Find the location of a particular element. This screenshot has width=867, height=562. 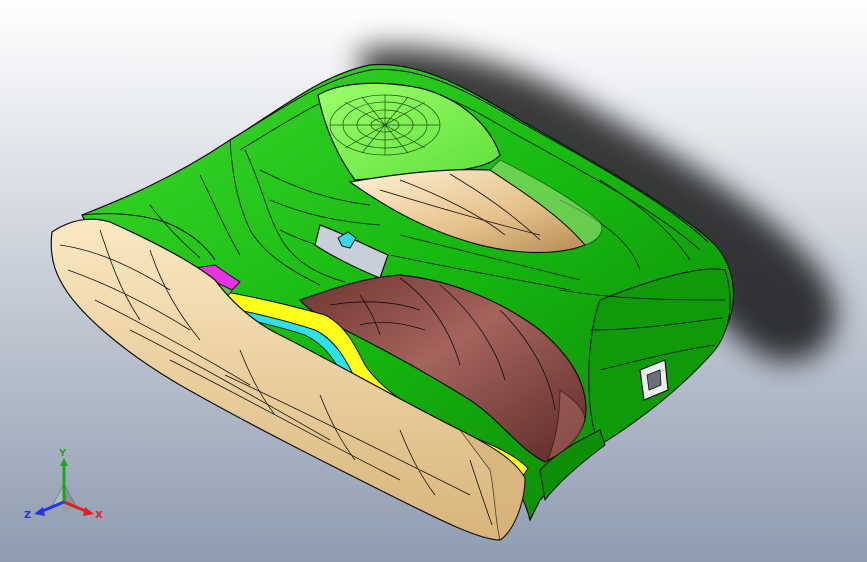

z-axis-label: Z is located at coordinates (27, 515).